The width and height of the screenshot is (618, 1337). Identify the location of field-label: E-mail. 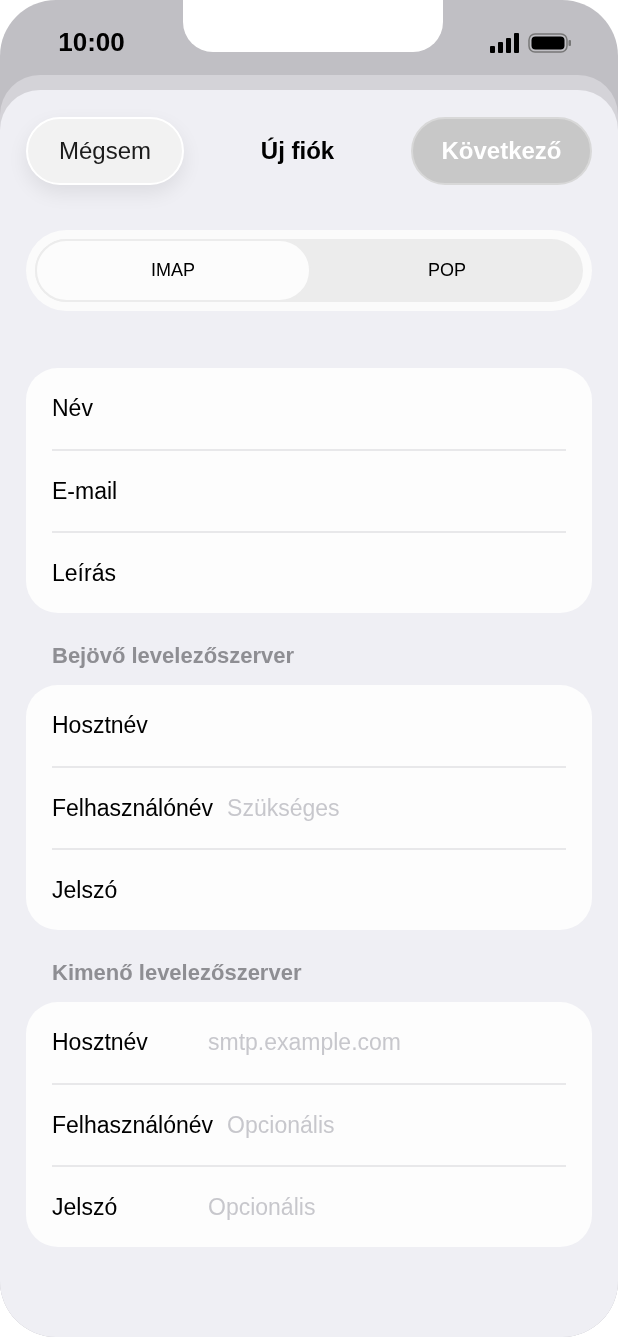
(85, 491).